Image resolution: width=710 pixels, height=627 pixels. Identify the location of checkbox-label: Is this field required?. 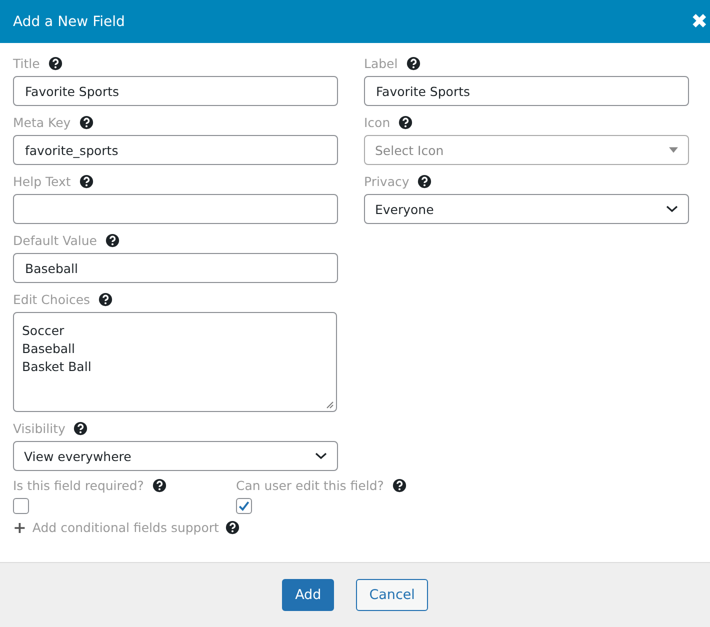
(78, 485).